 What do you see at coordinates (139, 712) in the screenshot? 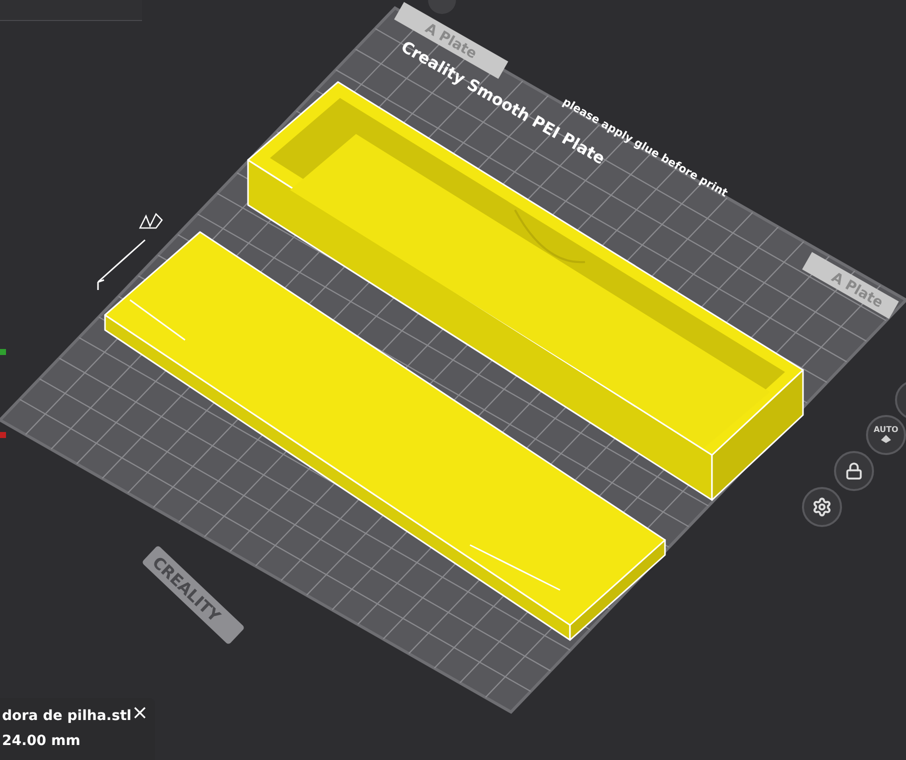
I see `close-button: ×` at bounding box center [139, 712].